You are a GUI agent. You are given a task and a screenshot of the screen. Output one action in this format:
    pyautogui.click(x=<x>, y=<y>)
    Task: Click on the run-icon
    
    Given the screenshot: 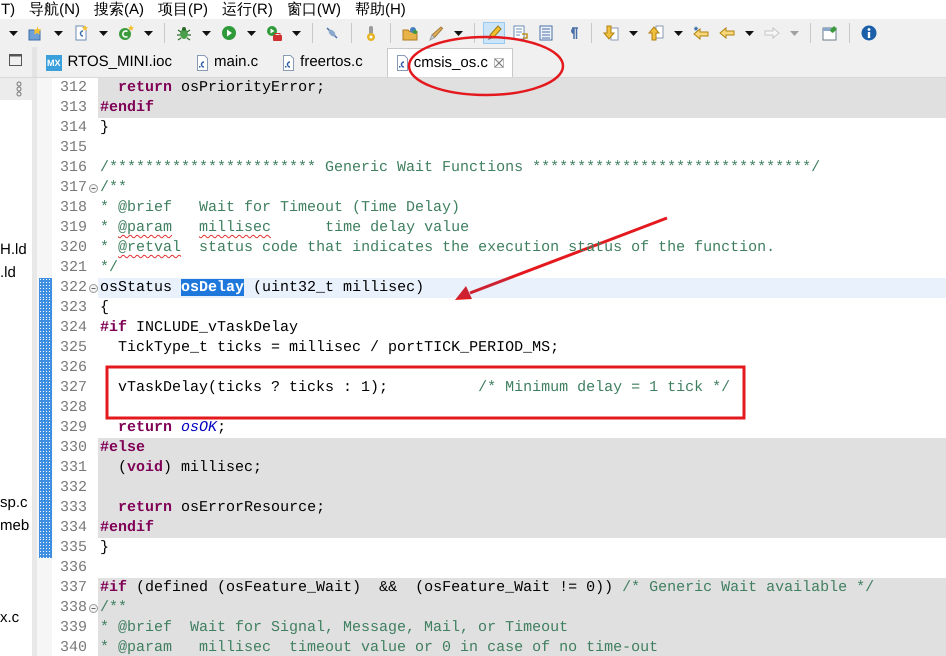 What is the action you would take?
    pyautogui.click(x=229, y=33)
    